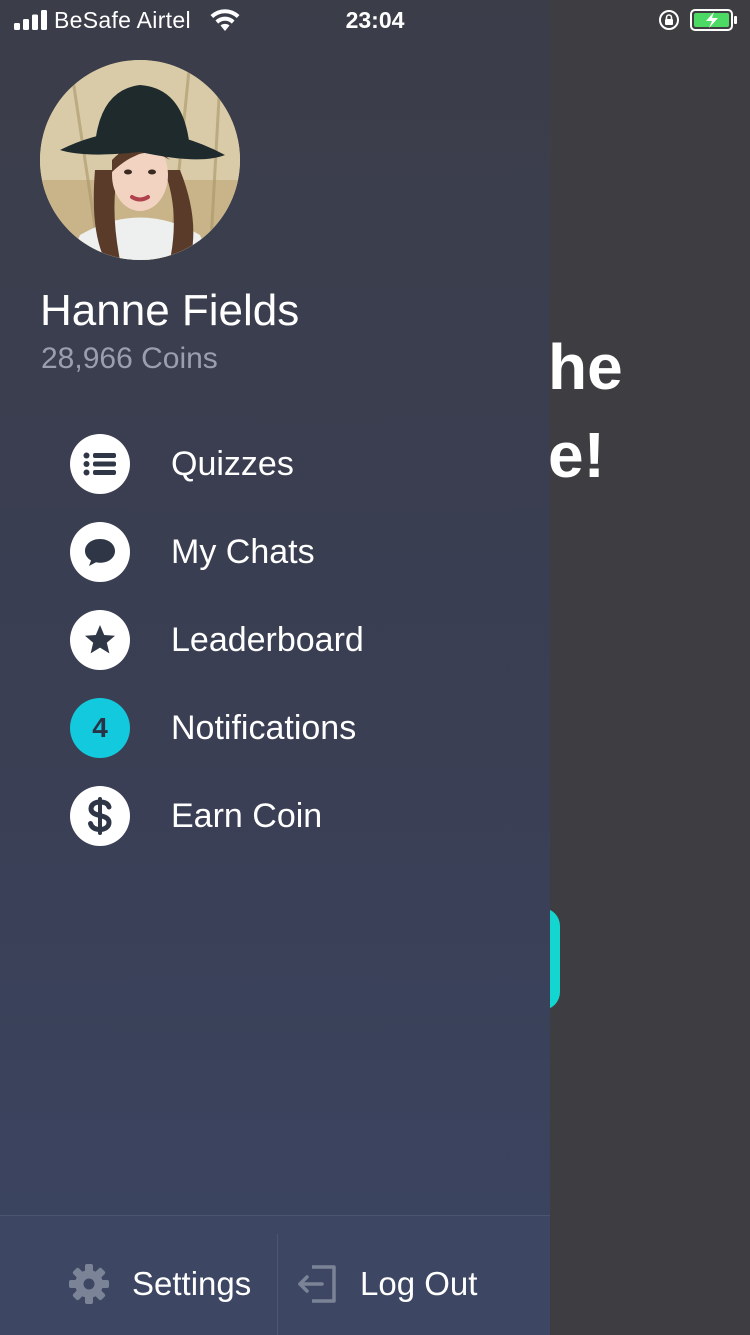  What do you see at coordinates (192, 1283) in the screenshot?
I see `settings-label: Settings` at bounding box center [192, 1283].